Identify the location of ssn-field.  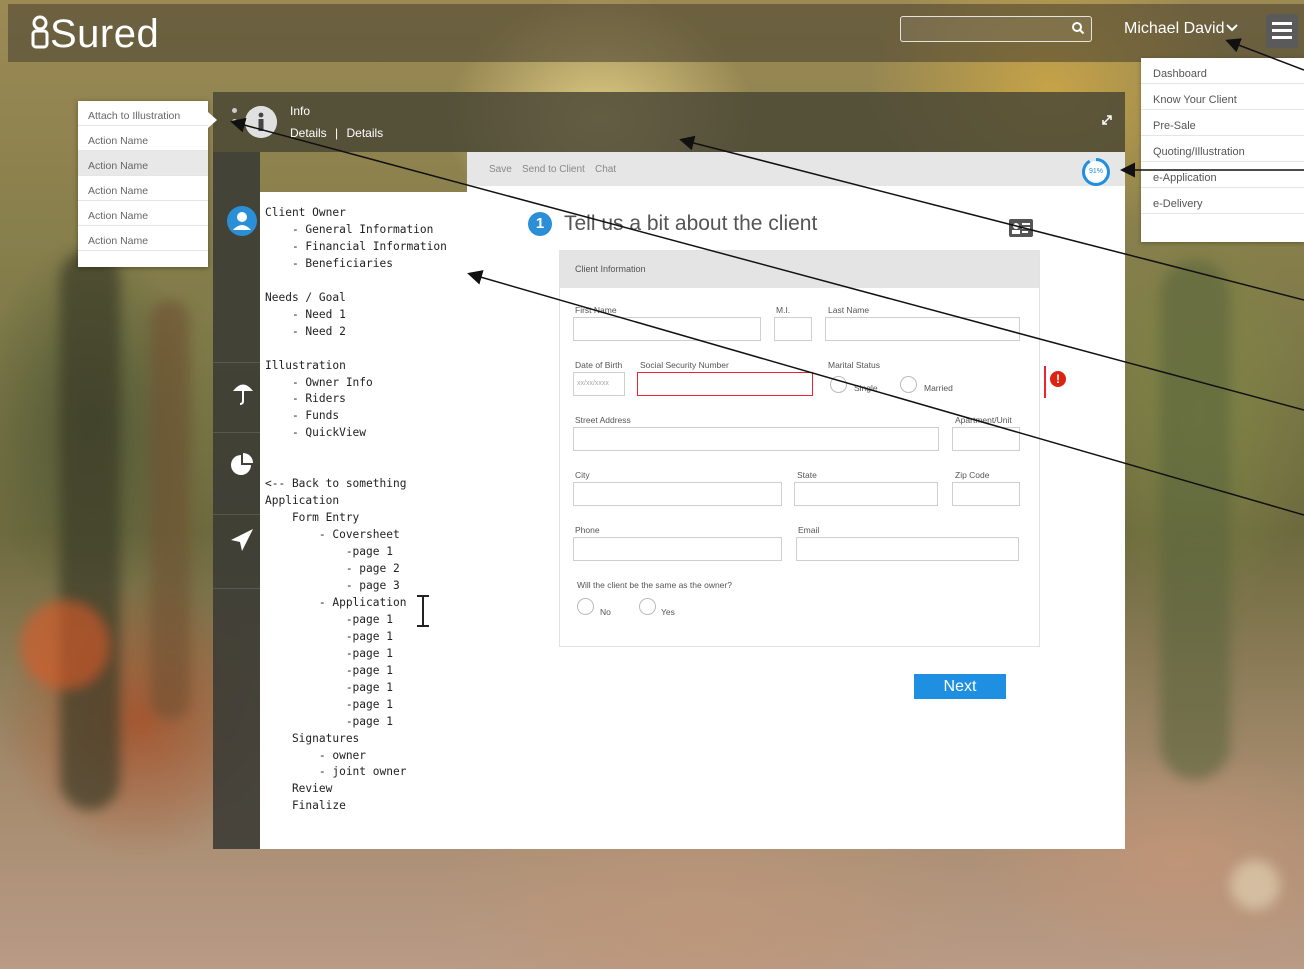
(725, 384).